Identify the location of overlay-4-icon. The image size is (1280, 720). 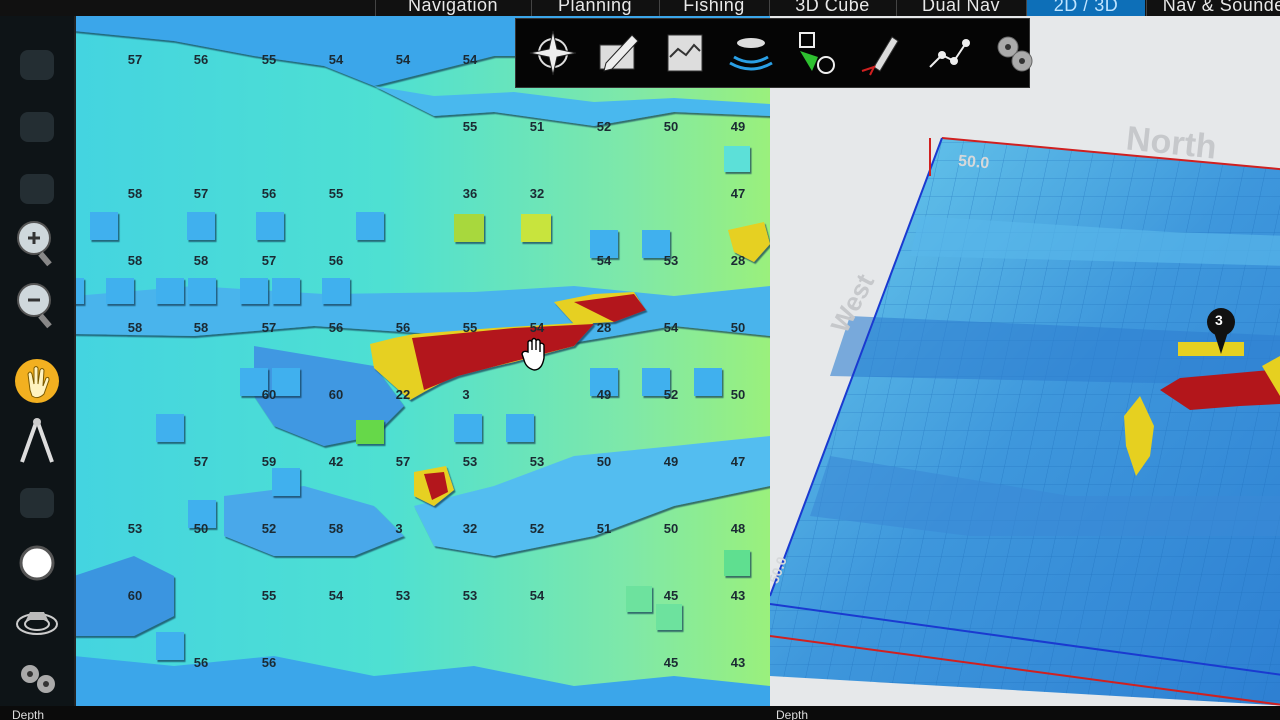
(37, 503).